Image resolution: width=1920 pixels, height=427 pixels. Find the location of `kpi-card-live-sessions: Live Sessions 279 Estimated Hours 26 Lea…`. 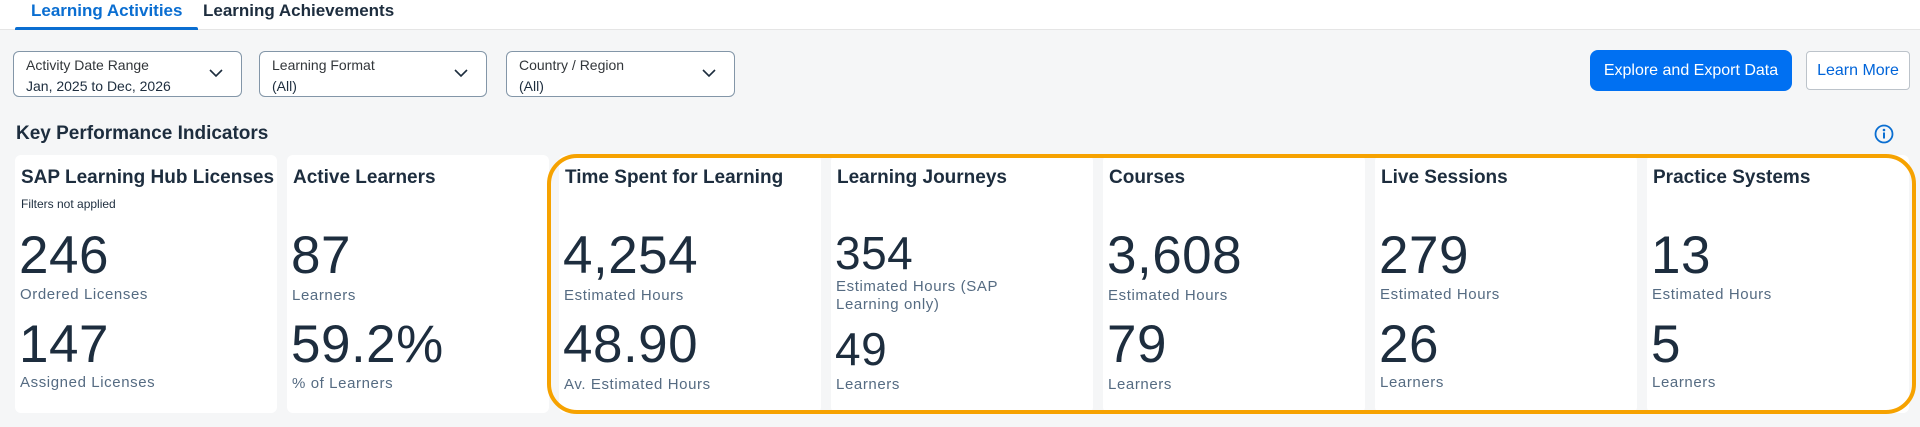

kpi-card-live-sessions: Live Sessions 279 Estimated Hours 26 Lea… is located at coordinates (1506, 284).